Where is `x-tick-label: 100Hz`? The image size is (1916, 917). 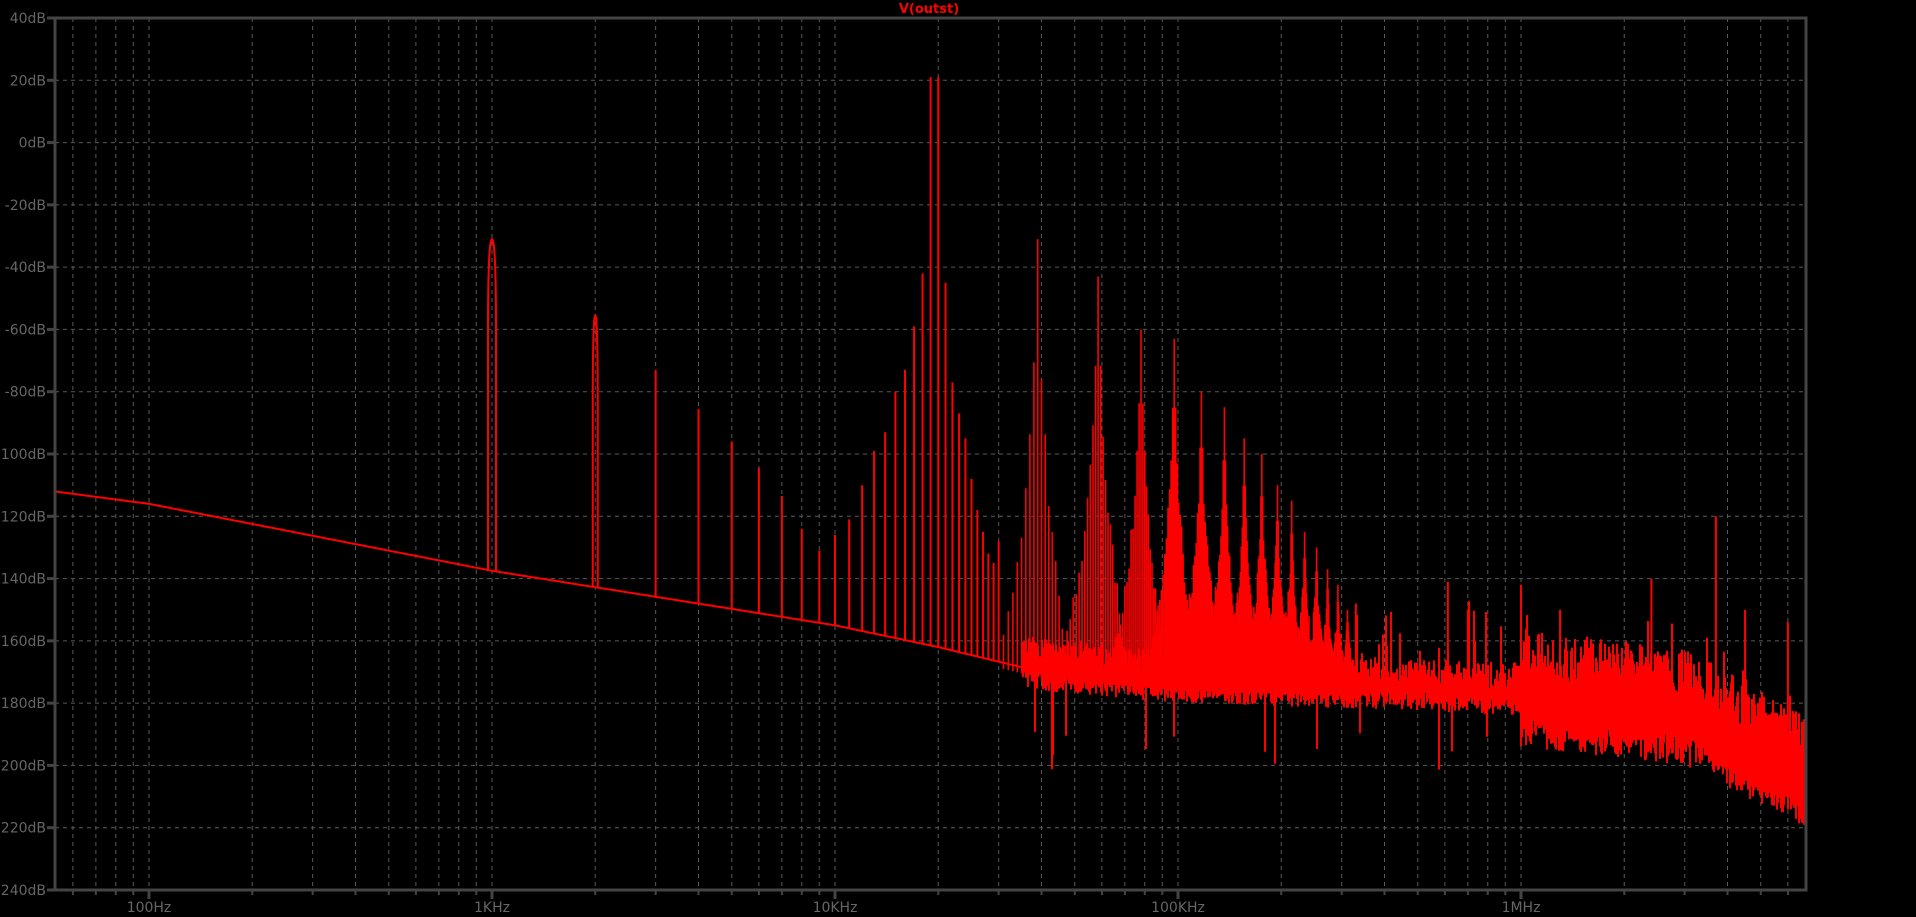
x-tick-label: 100Hz is located at coordinates (149, 908).